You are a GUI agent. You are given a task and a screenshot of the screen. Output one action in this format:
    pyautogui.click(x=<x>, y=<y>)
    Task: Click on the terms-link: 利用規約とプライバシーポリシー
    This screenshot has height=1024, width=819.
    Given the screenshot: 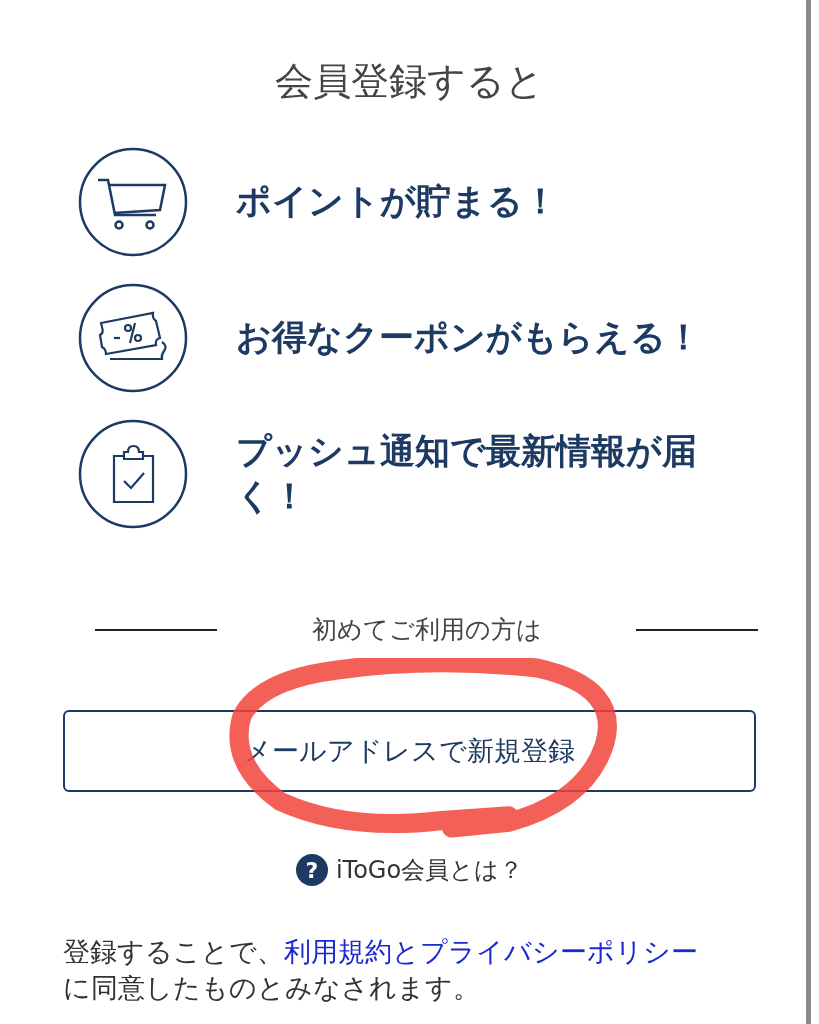 What is the action you would take?
    pyautogui.click(x=491, y=951)
    